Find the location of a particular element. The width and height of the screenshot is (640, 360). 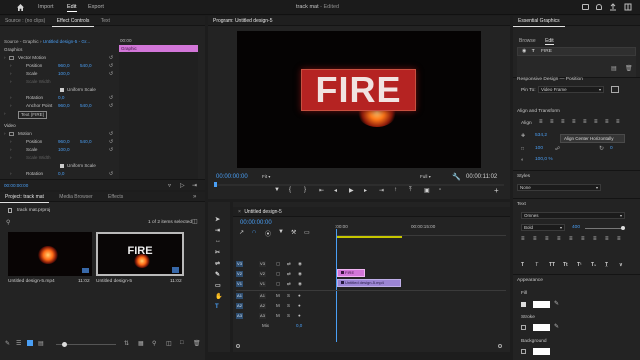

subscript-icon: T₁ is located at coordinates (593, 265).